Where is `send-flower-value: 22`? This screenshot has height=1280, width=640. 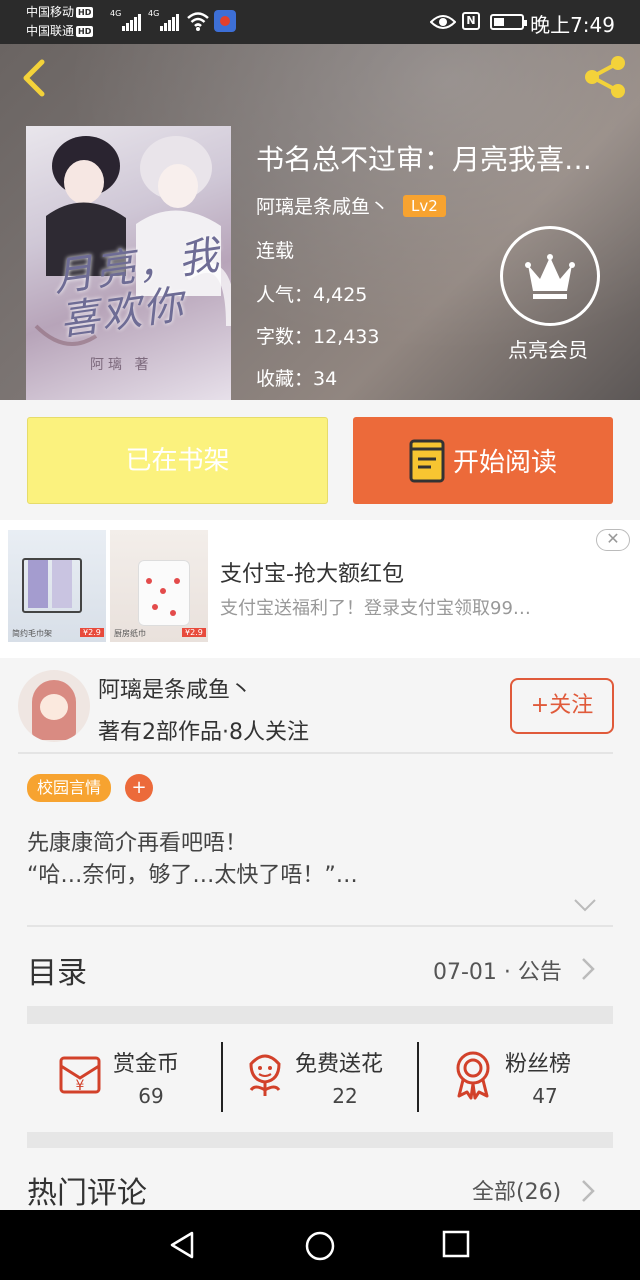
send-flower-value: 22 is located at coordinates (345, 1096).